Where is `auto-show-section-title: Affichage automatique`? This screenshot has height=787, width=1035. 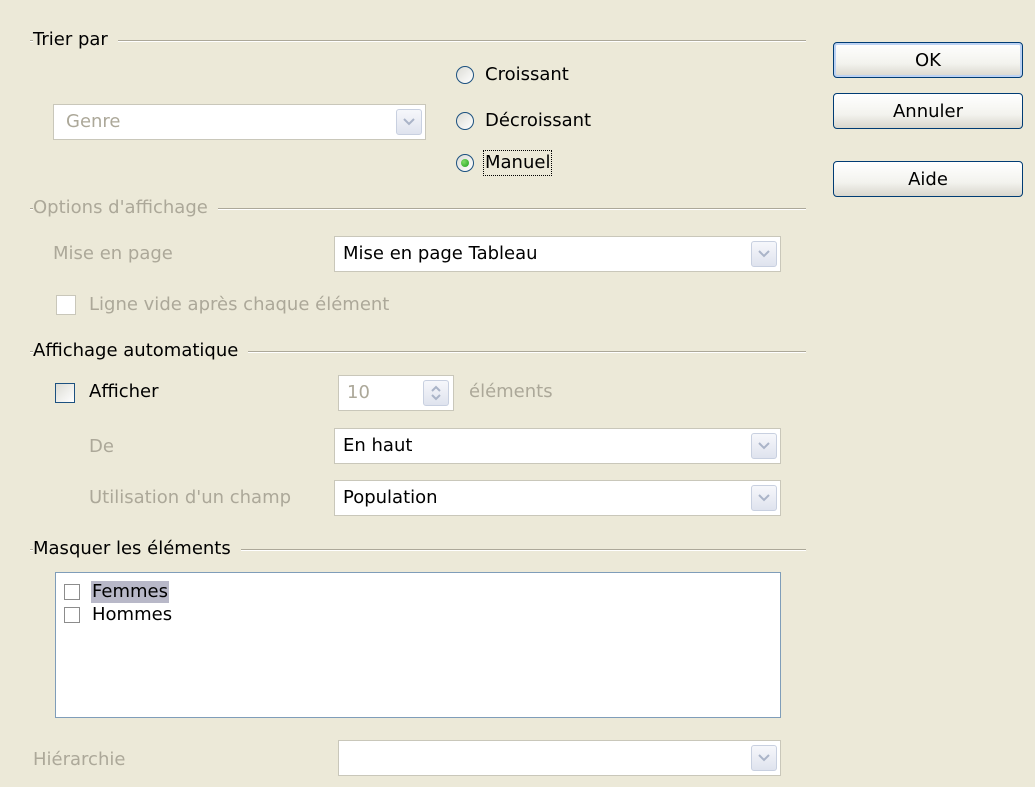 auto-show-section-title: Affichage automatique is located at coordinates (141, 351).